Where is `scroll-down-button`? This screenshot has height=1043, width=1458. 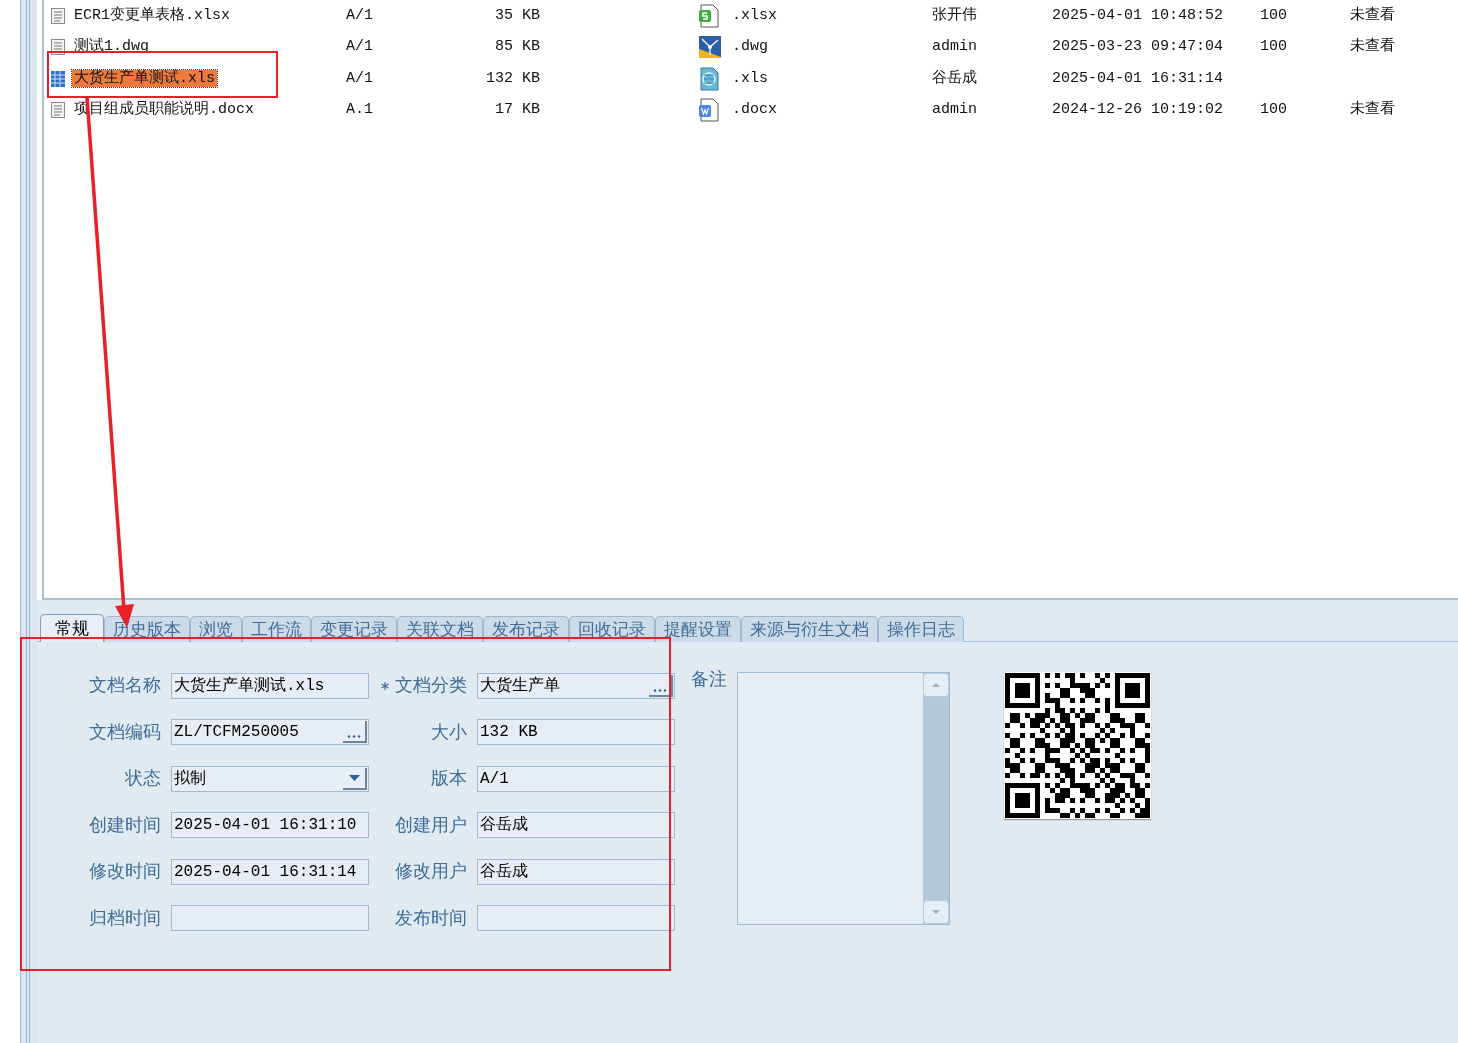 scroll-down-button is located at coordinates (936, 912).